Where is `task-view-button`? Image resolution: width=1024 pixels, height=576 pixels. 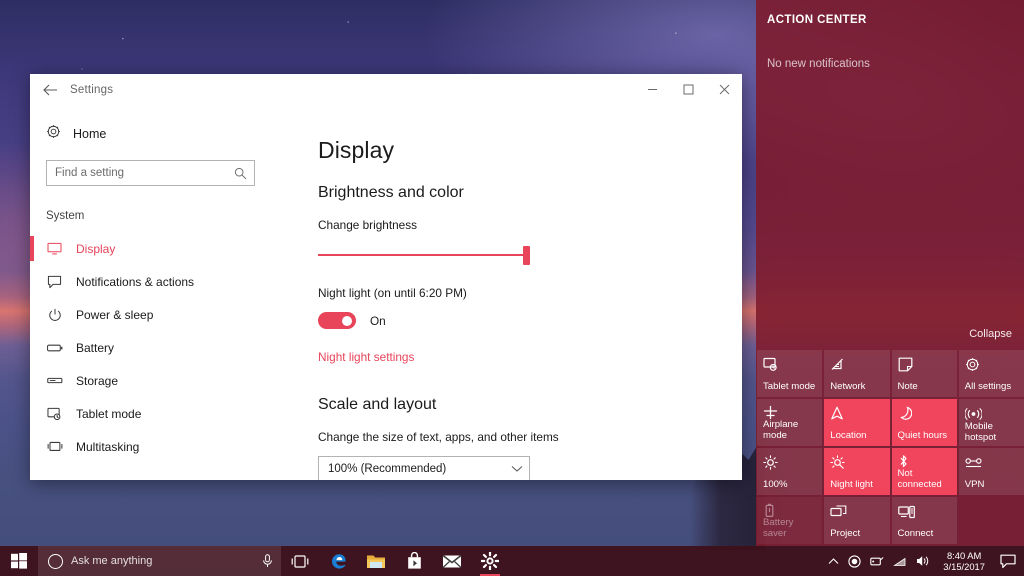 task-view-button is located at coordinates (300, 561).